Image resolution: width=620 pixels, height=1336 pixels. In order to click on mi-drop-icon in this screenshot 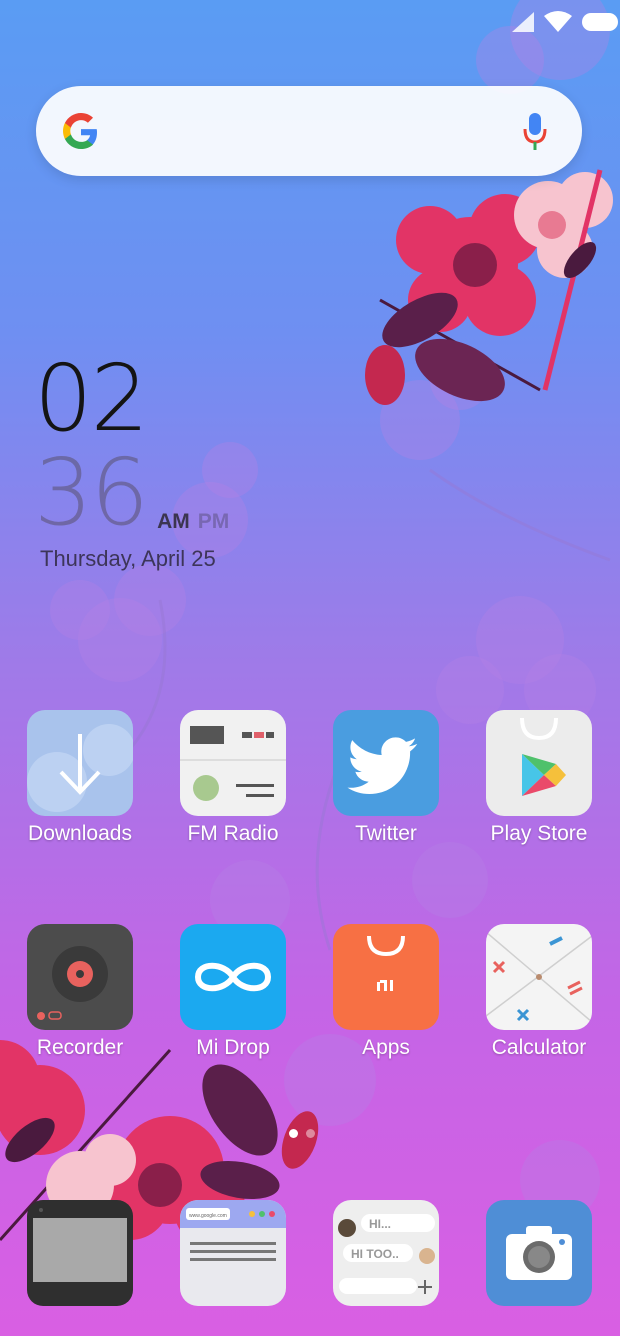, I will do `click(233, 977)`.